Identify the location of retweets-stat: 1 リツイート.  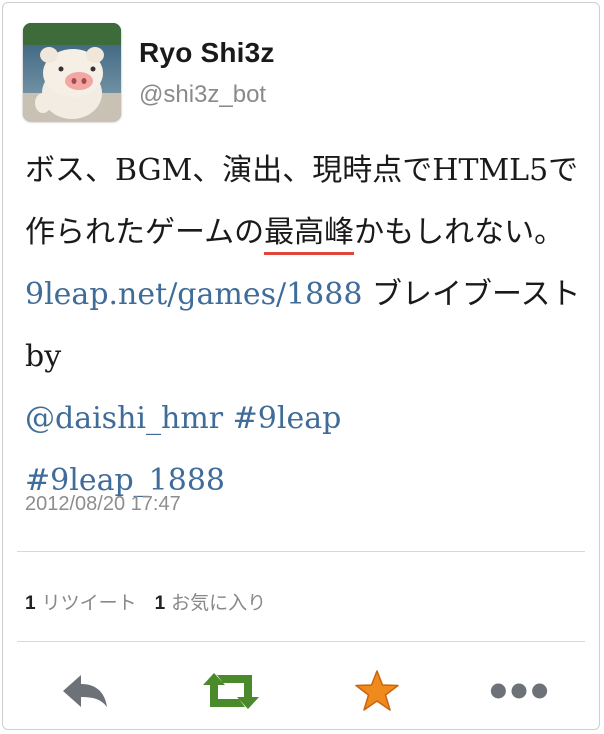
(81, 603).